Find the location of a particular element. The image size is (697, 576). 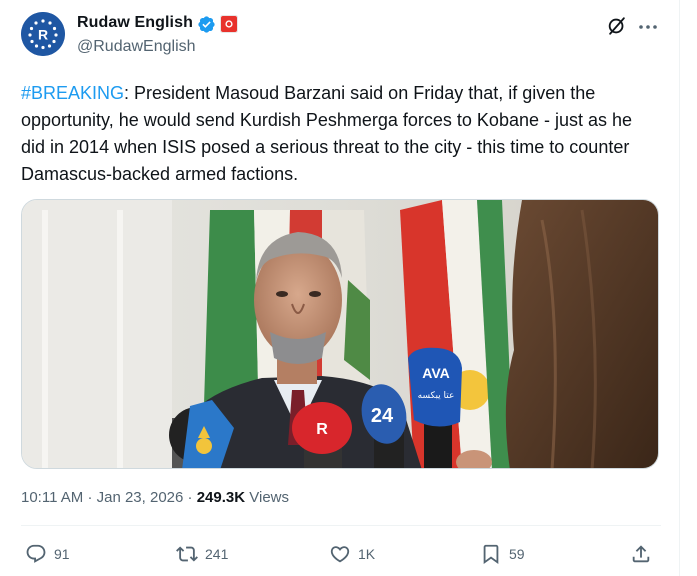

hashtag-link: #BREAKING is located at coordinates (72, 93).